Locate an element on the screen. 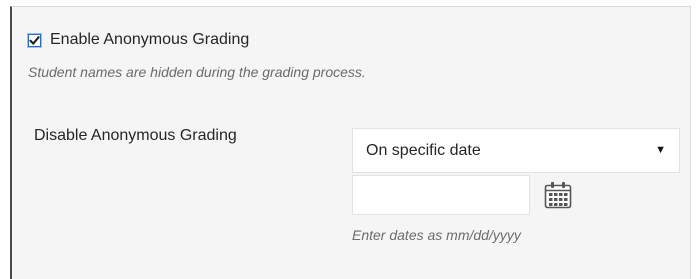 The height and width of the screenshot is (279, 696). calendar-button is located at coordinates (558, 195).